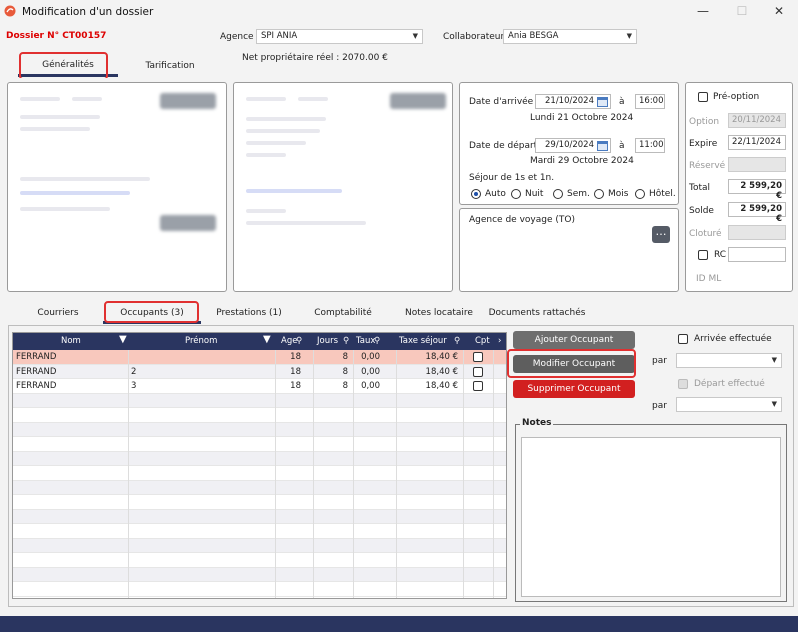 Image resolution: width=798 pixels, height=632 pixels. Describe the element at coordinates (757, 232) in the screenshot. I see `cloture-field` at that location.